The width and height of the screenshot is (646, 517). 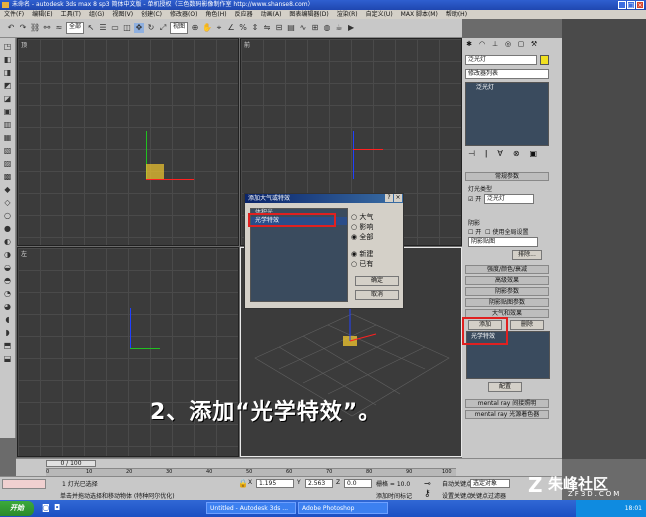 I want to click on percent-snap-icon: %, so click(x=243, y=28).